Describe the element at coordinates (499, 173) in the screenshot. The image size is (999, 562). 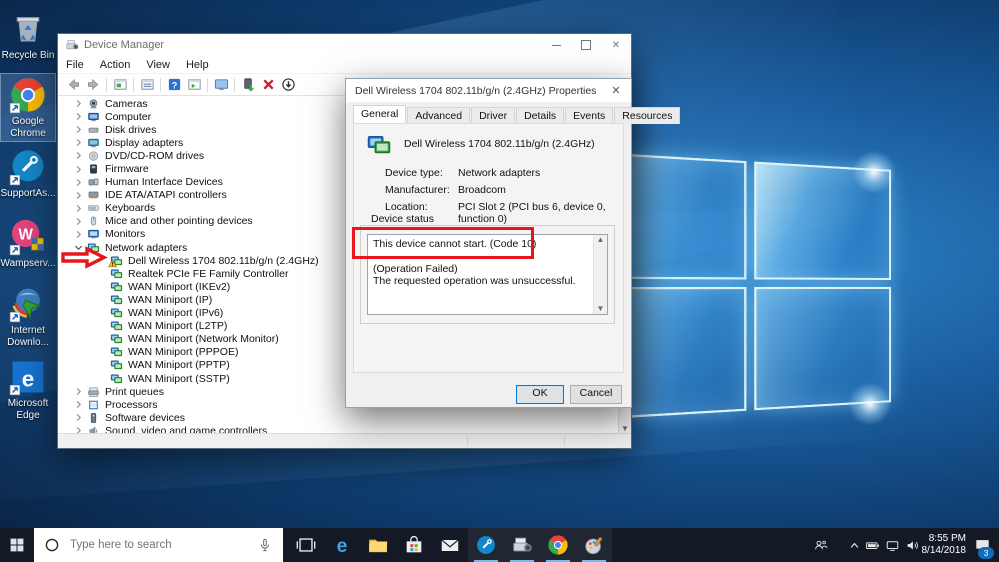
I see `field-value: Network adapters` at that location.